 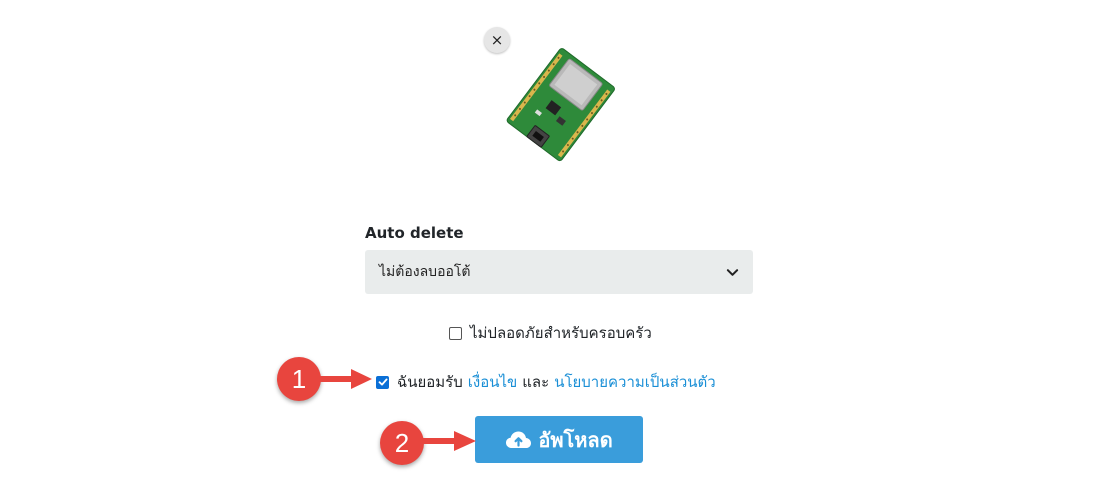 What do you see at coordinates (536, 382) in the screenshot?
I see `conjunction-text: และ` at bounding box center [536, 382].